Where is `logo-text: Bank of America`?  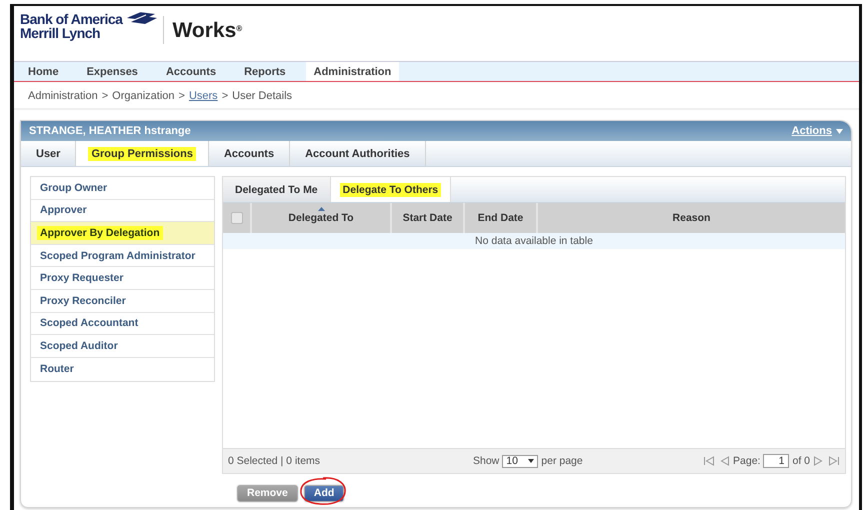 logo-text: Bank of America is located at coordinates (71, 19).